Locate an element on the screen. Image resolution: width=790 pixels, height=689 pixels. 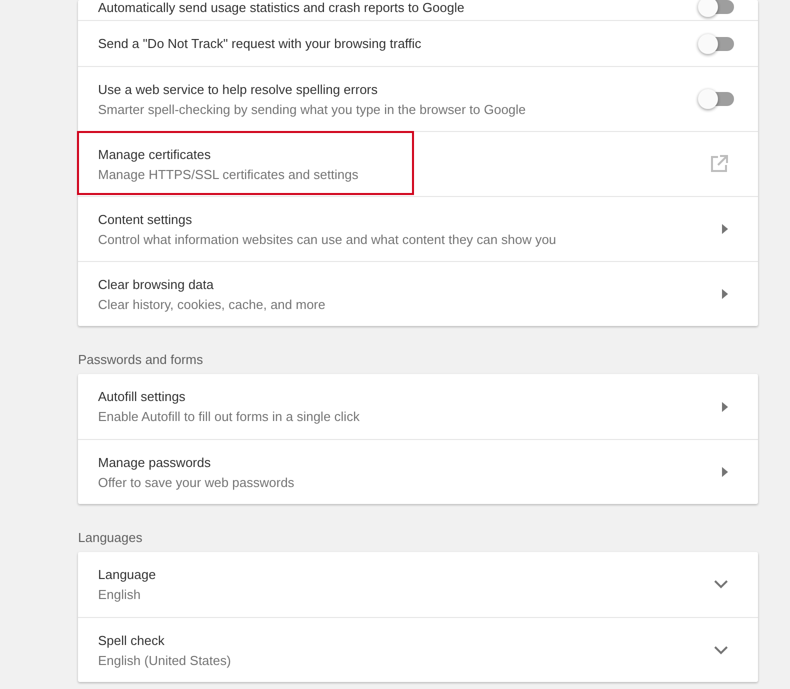
settings-row: Autofill settings Enable Autofill to fill out forms in a single click is located at coordinates (418, 406).